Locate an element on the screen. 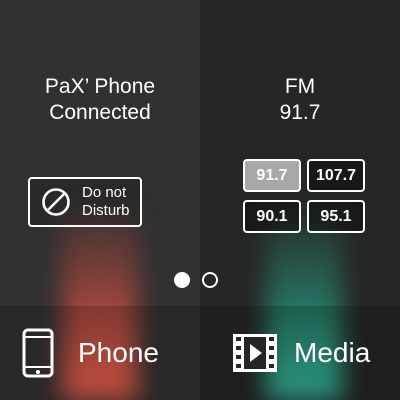 The height and width of the screenshot is (400, 400). connection-status: Connected is located at coordinates (100, 112).